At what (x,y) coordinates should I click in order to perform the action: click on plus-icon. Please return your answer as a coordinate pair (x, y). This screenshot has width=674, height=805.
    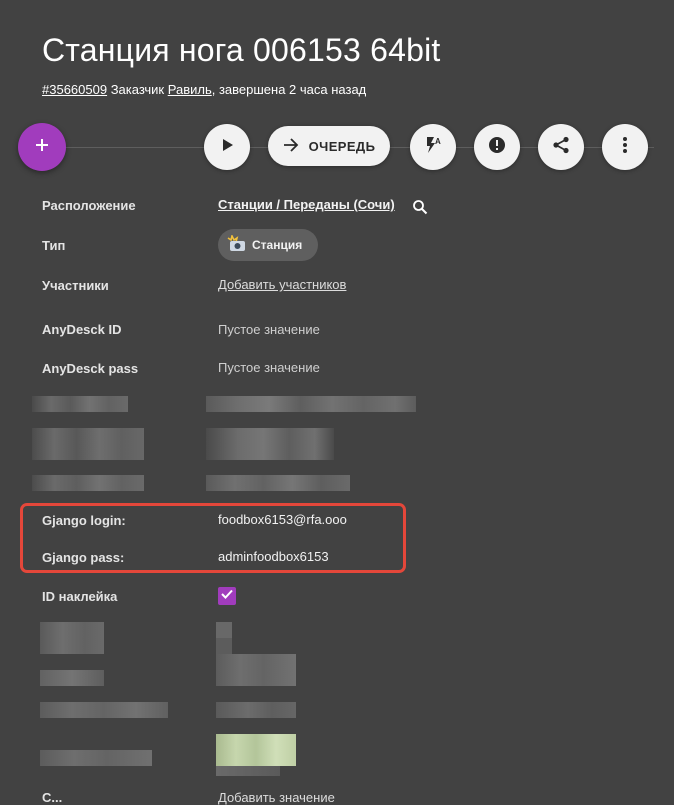
    Looking at the image, I should click on (42, 147).